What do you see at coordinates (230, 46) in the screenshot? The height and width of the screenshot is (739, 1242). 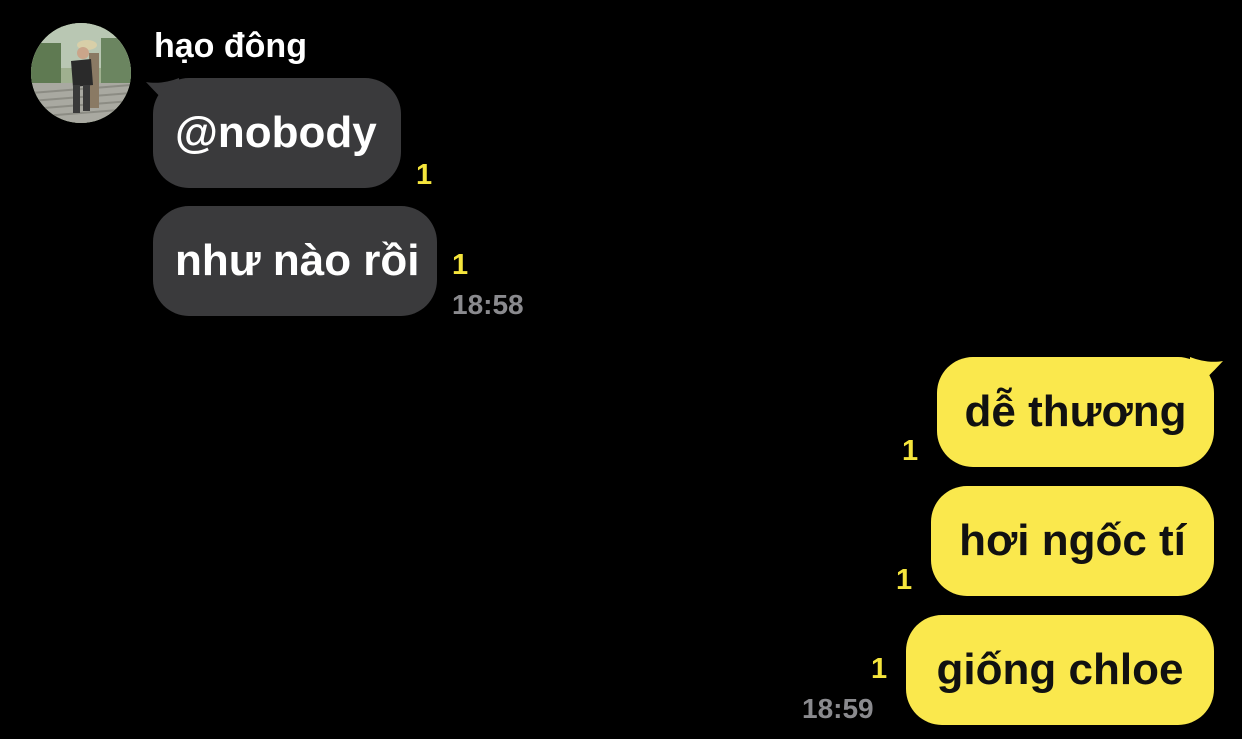 I see `sender-name: hạo đông` at bounding box center [230, 46].